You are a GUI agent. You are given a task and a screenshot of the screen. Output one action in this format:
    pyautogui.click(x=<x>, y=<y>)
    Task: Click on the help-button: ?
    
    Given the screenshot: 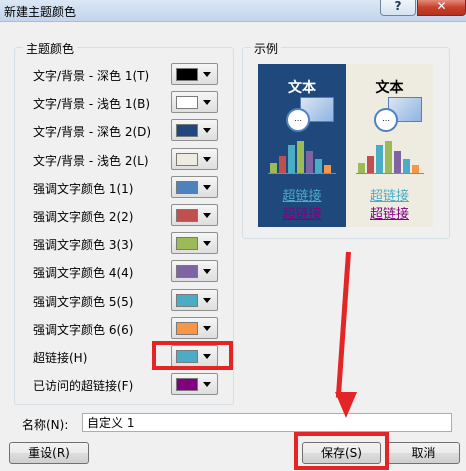 What is the action you would take?
    pyautogui.click(x=398, y=8)
    